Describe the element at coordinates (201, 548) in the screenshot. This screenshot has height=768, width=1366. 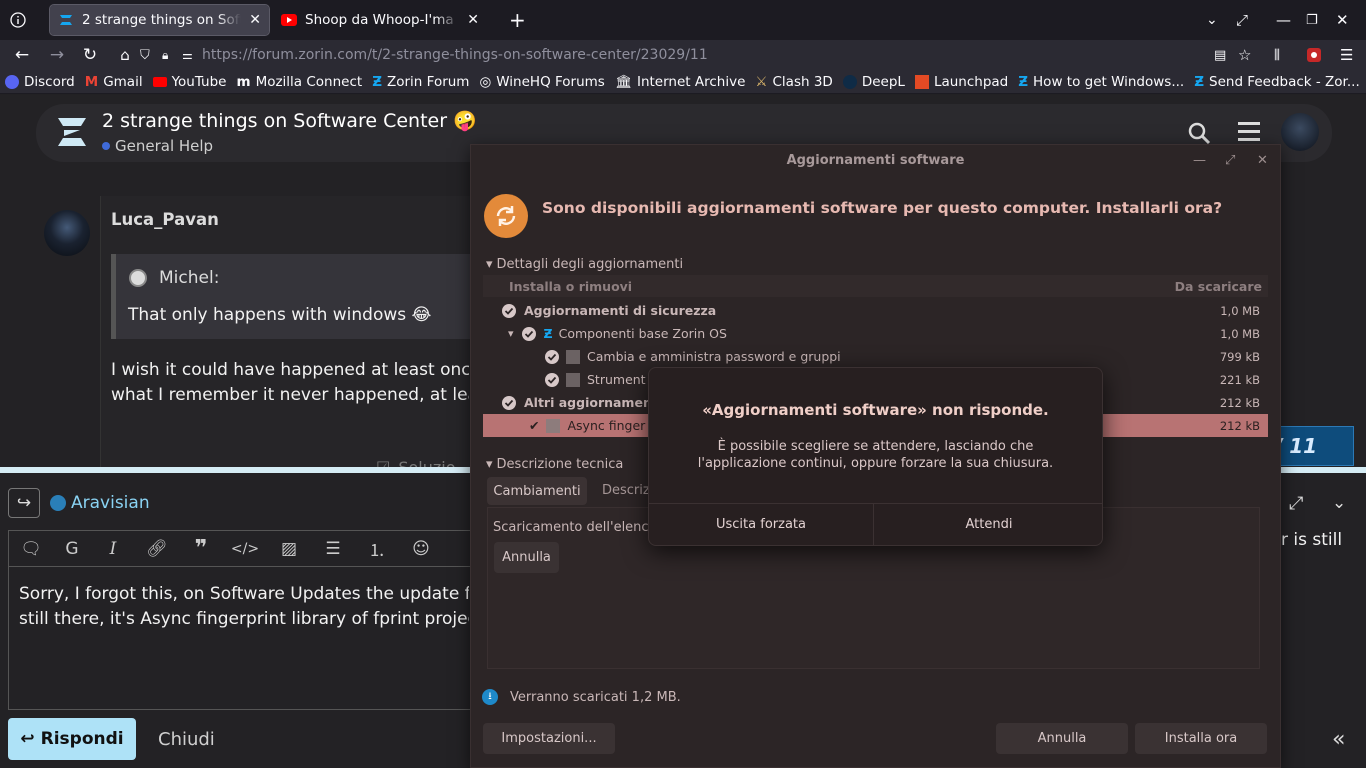
I see `blockquote-icon: ❞` at that location.